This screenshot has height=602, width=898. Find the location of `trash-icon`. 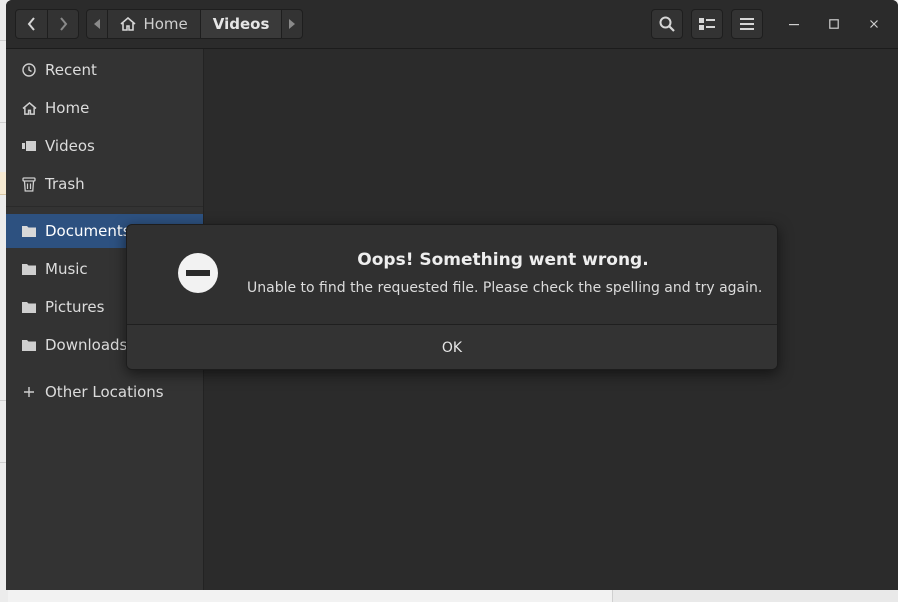

trash-icon is located at coordinates (29, 184).